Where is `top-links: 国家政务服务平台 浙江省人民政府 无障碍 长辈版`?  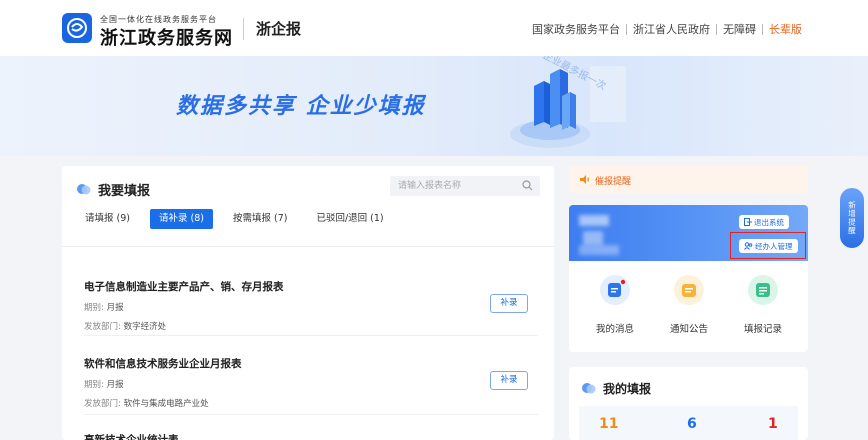 top-links: 国家政务服务平台 浙江省人民政府 无障碍 长辈版 is located at coordinates (667, 29).